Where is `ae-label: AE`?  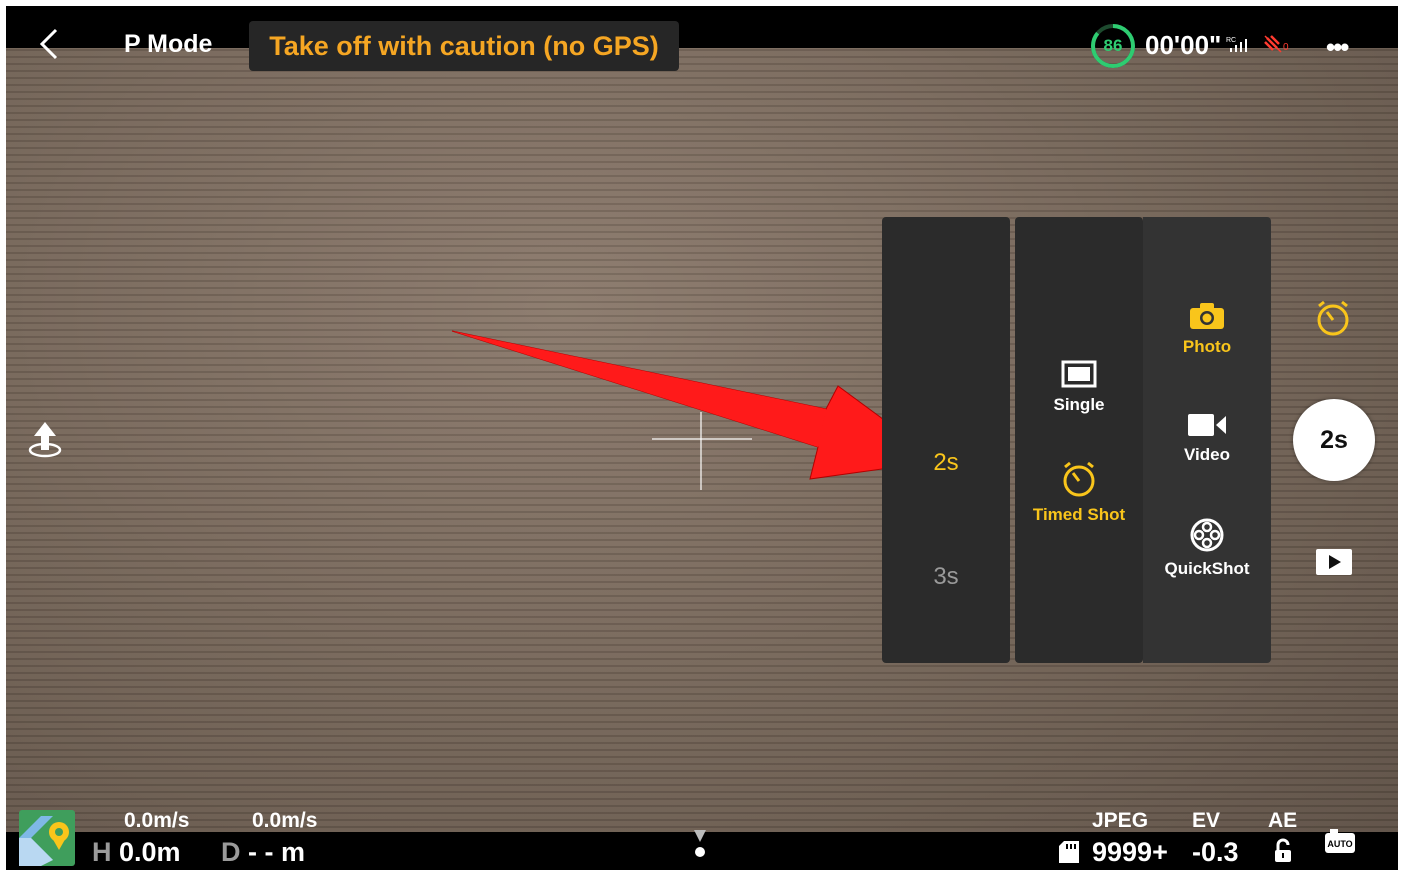
ae-label: AE is located at coordinates (1283, 820).